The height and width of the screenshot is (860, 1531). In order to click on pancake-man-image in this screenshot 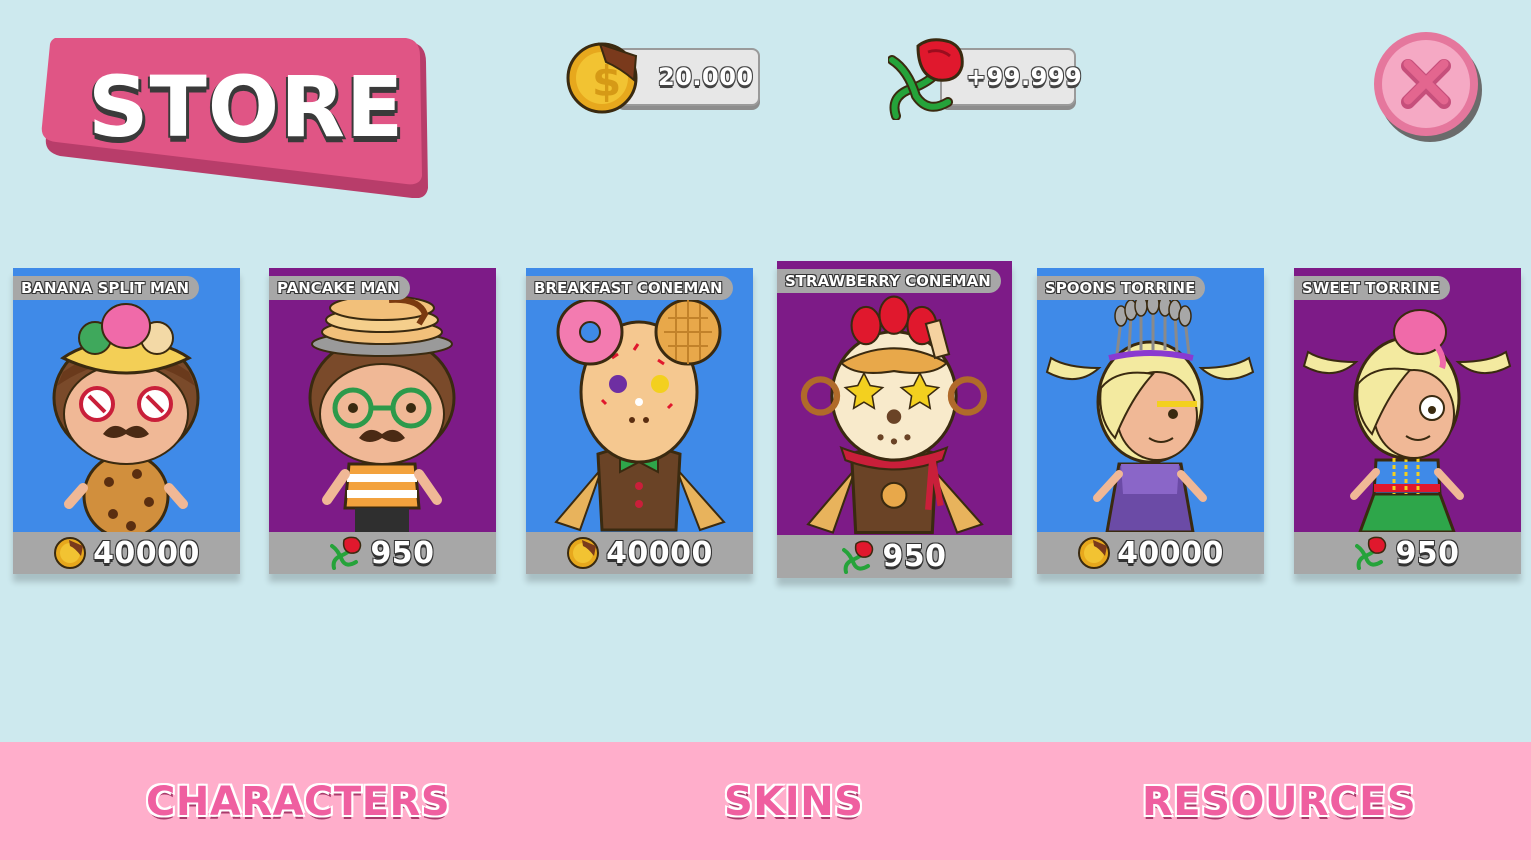, I will do `click(382, 413)`.